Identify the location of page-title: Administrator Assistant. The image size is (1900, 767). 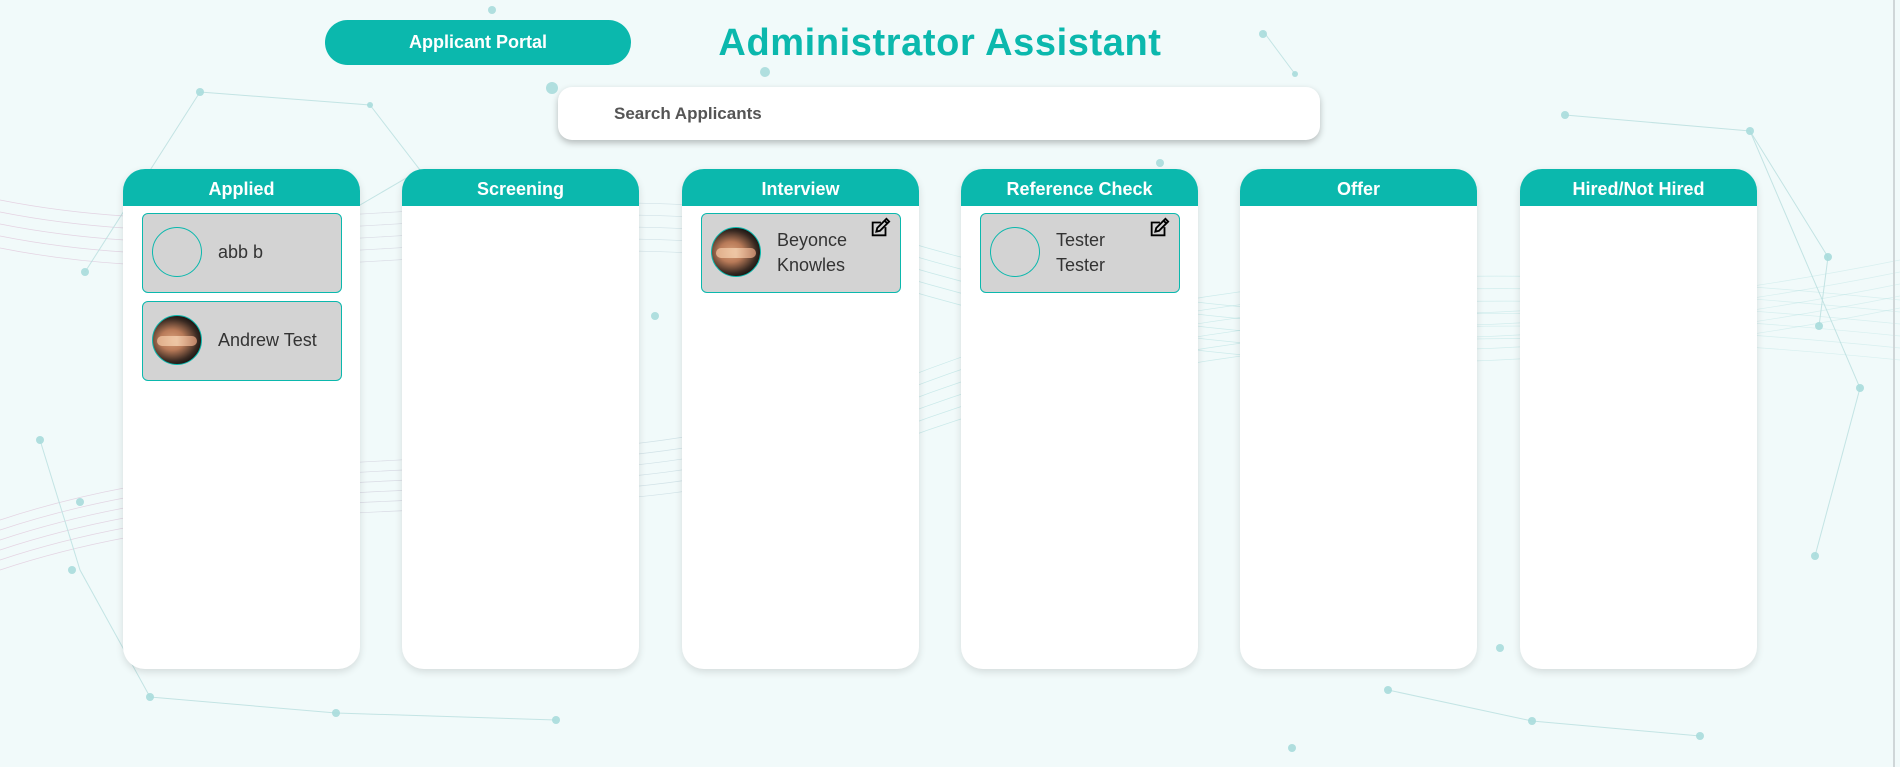
(940, 42).